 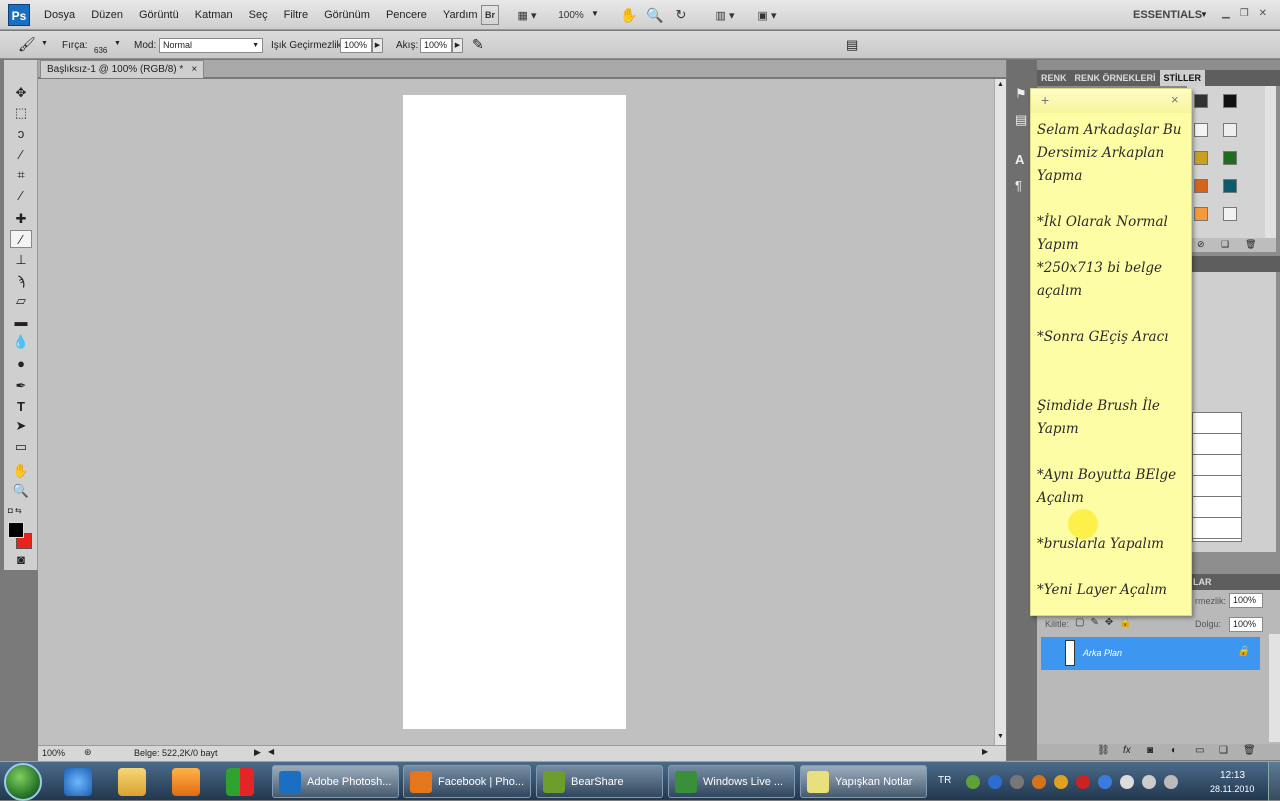 I want to click on airbrush-icon: ✎, so click(x=478, y=44).